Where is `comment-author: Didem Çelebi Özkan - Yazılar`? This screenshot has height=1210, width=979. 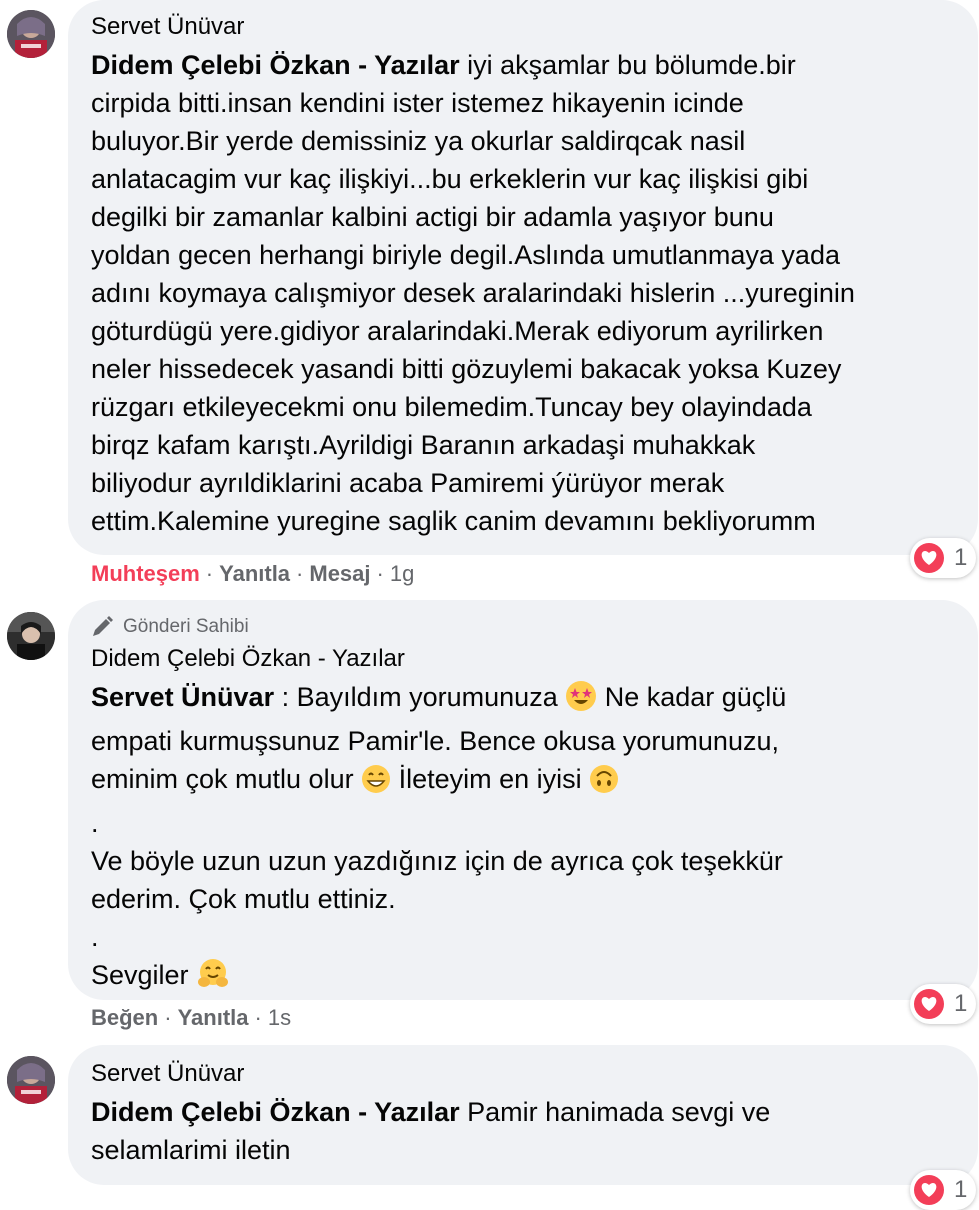 comment-author: Didem Çelebi Özkan - Yazılar is located at coordinates (523, 659).